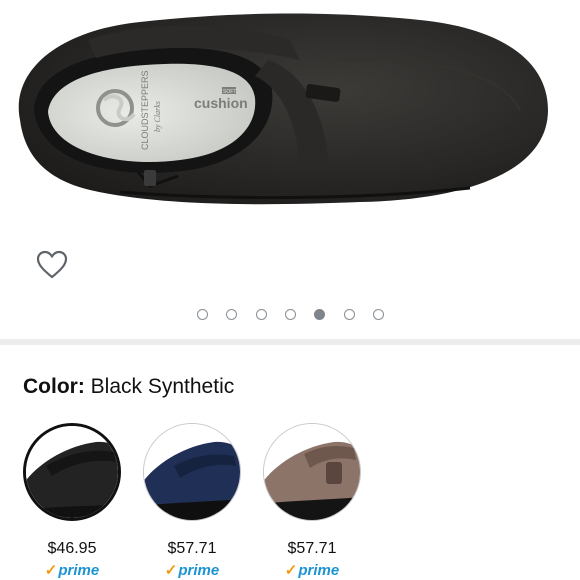  I want to click on color-label-value: Black Synthetic, so click(162, 386).